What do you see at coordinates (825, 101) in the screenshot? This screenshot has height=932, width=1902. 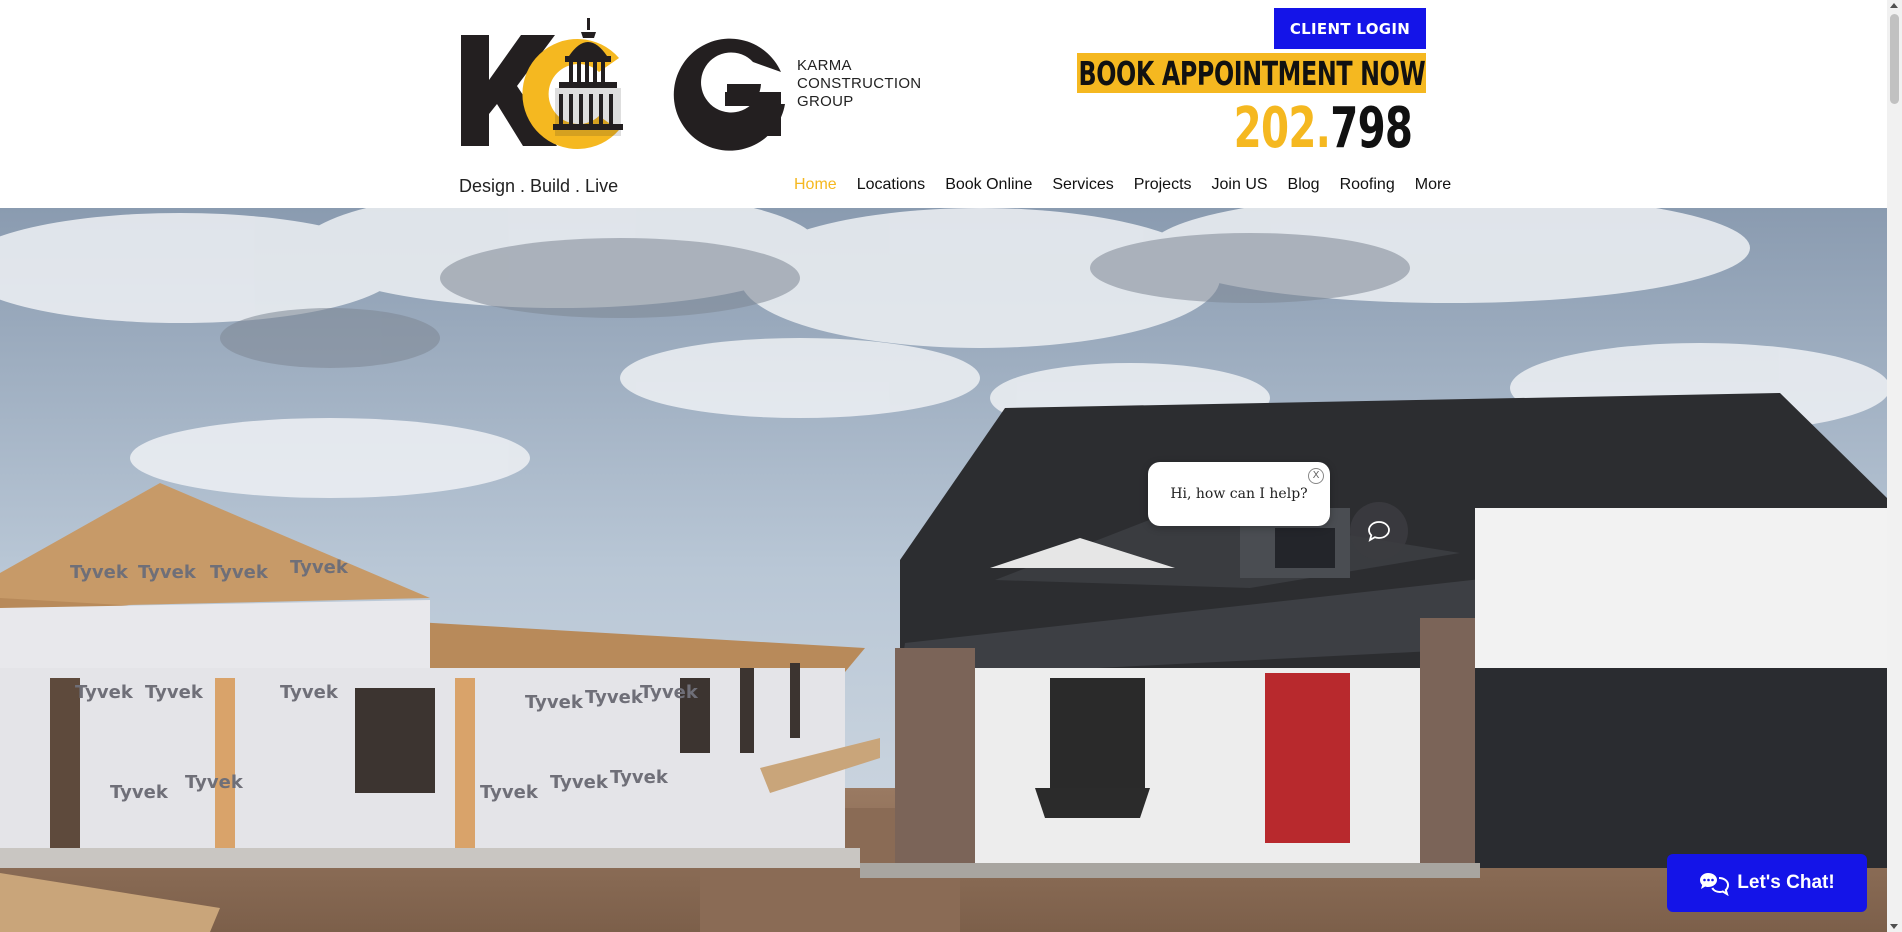 I see `company-name-line-3: GROUP` at bounding box center [825, 101].